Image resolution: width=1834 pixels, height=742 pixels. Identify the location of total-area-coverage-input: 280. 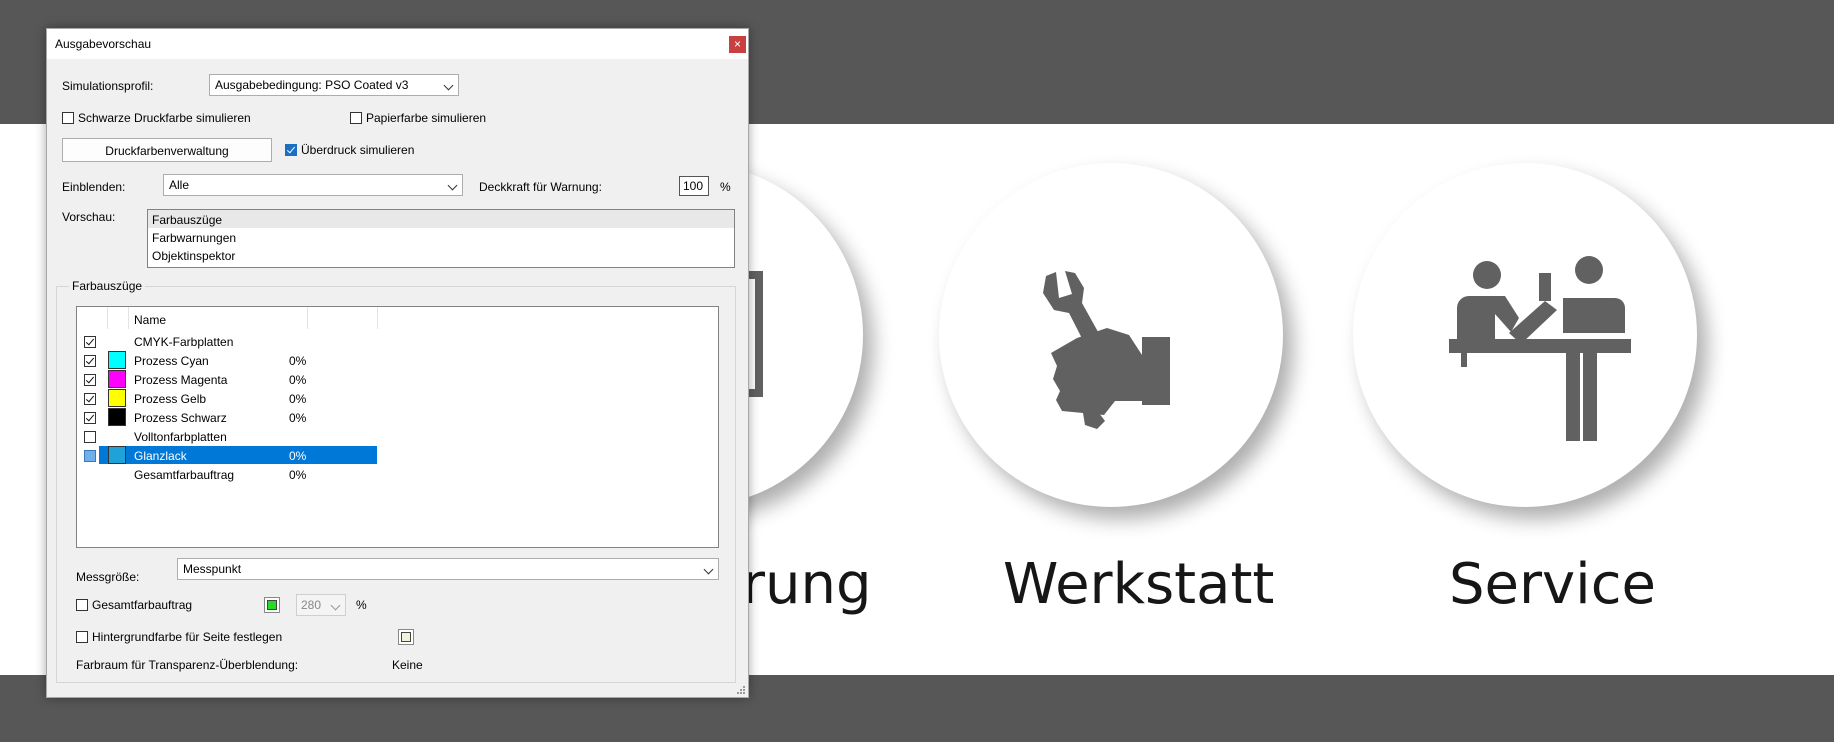
(321, 605).